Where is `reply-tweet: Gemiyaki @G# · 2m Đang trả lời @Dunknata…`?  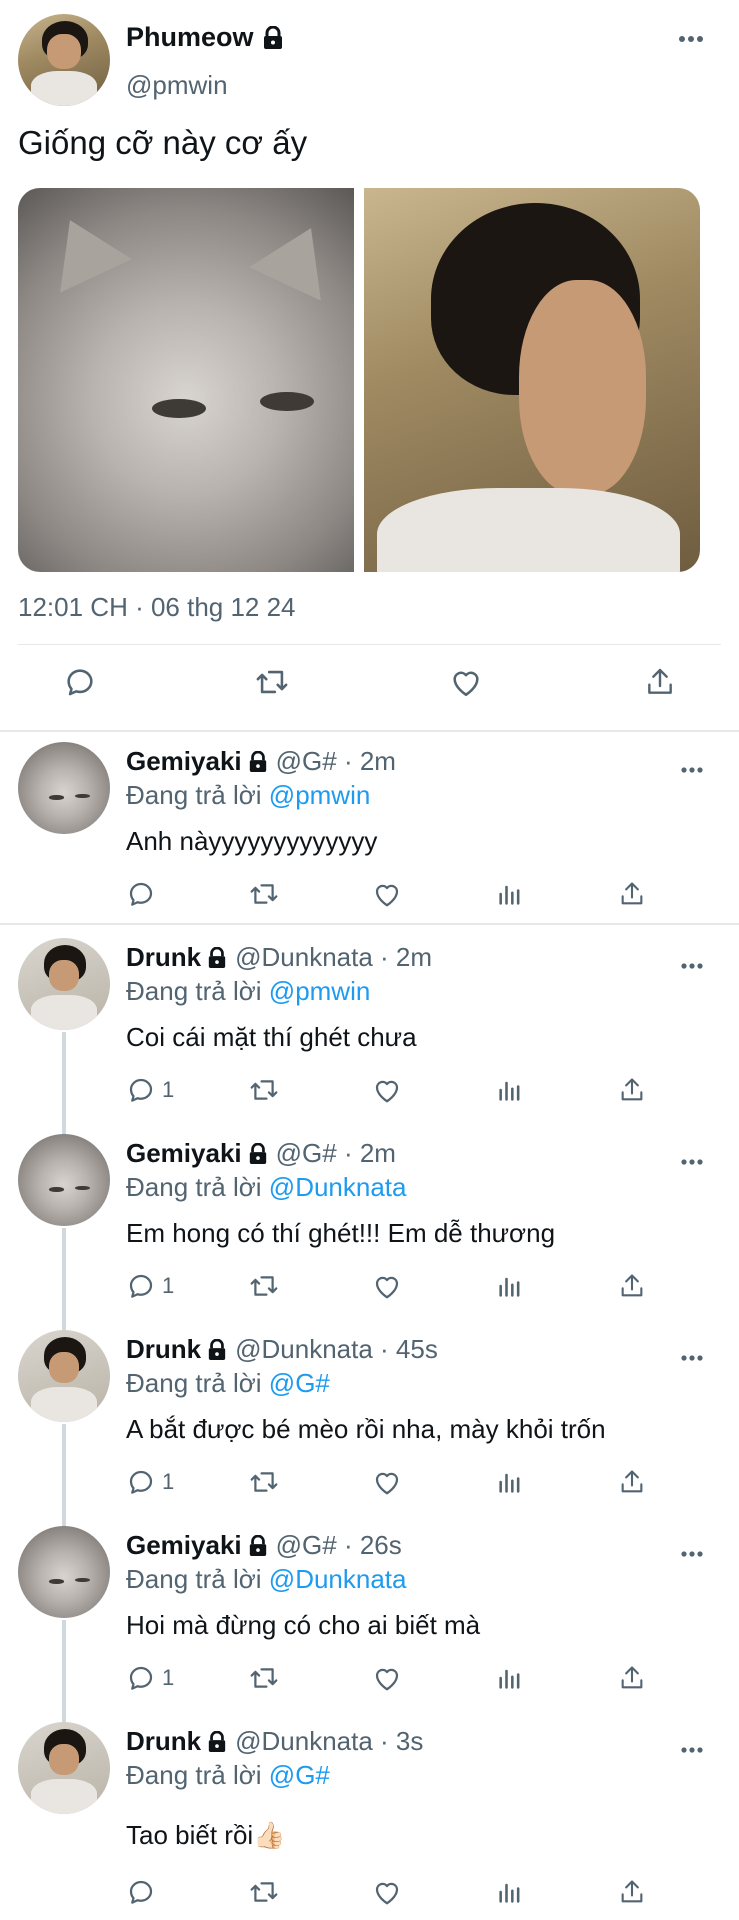
reply-tweet: Gemiyaki @G# · 2m Đang trả lời @Dunknata… is located at coordinates (369, 1226).